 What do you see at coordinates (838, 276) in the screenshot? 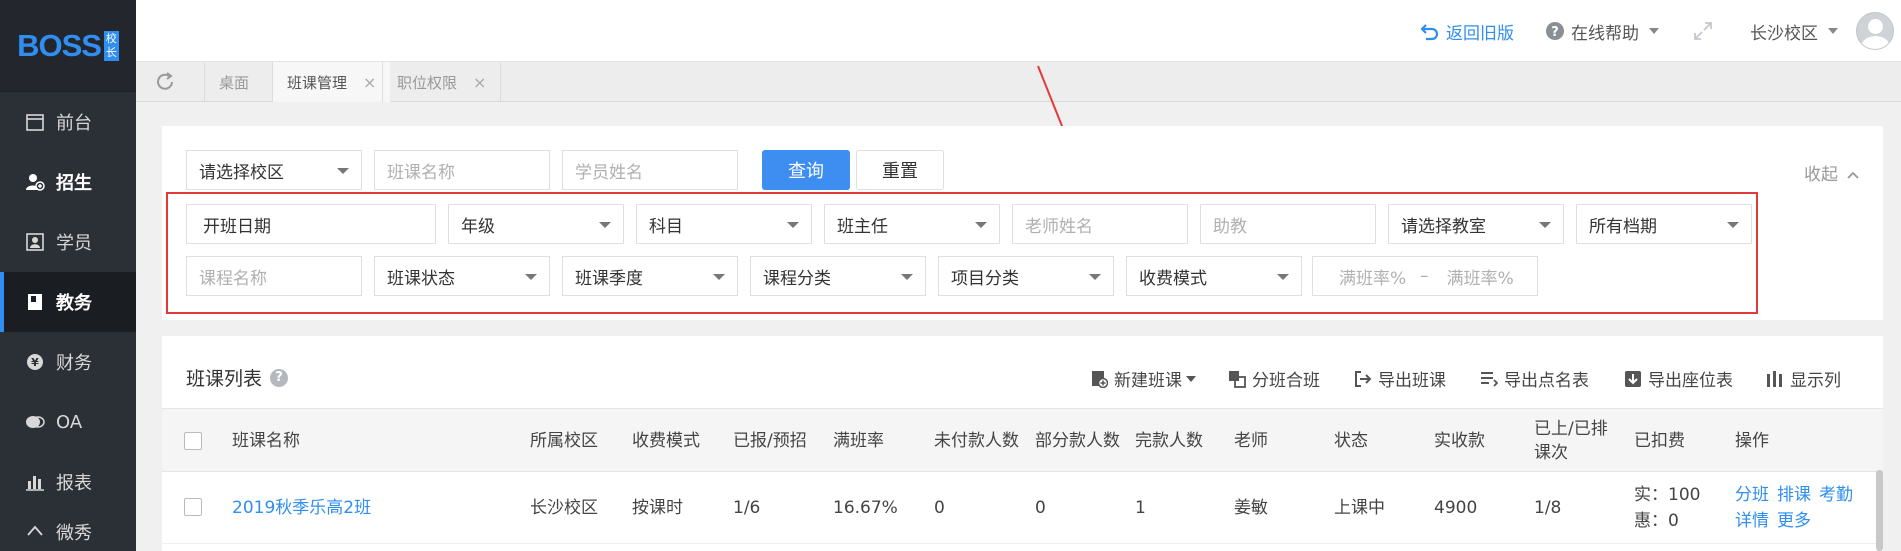
I see `course-category-select: 课程分类` at bounding box center [838, 276].